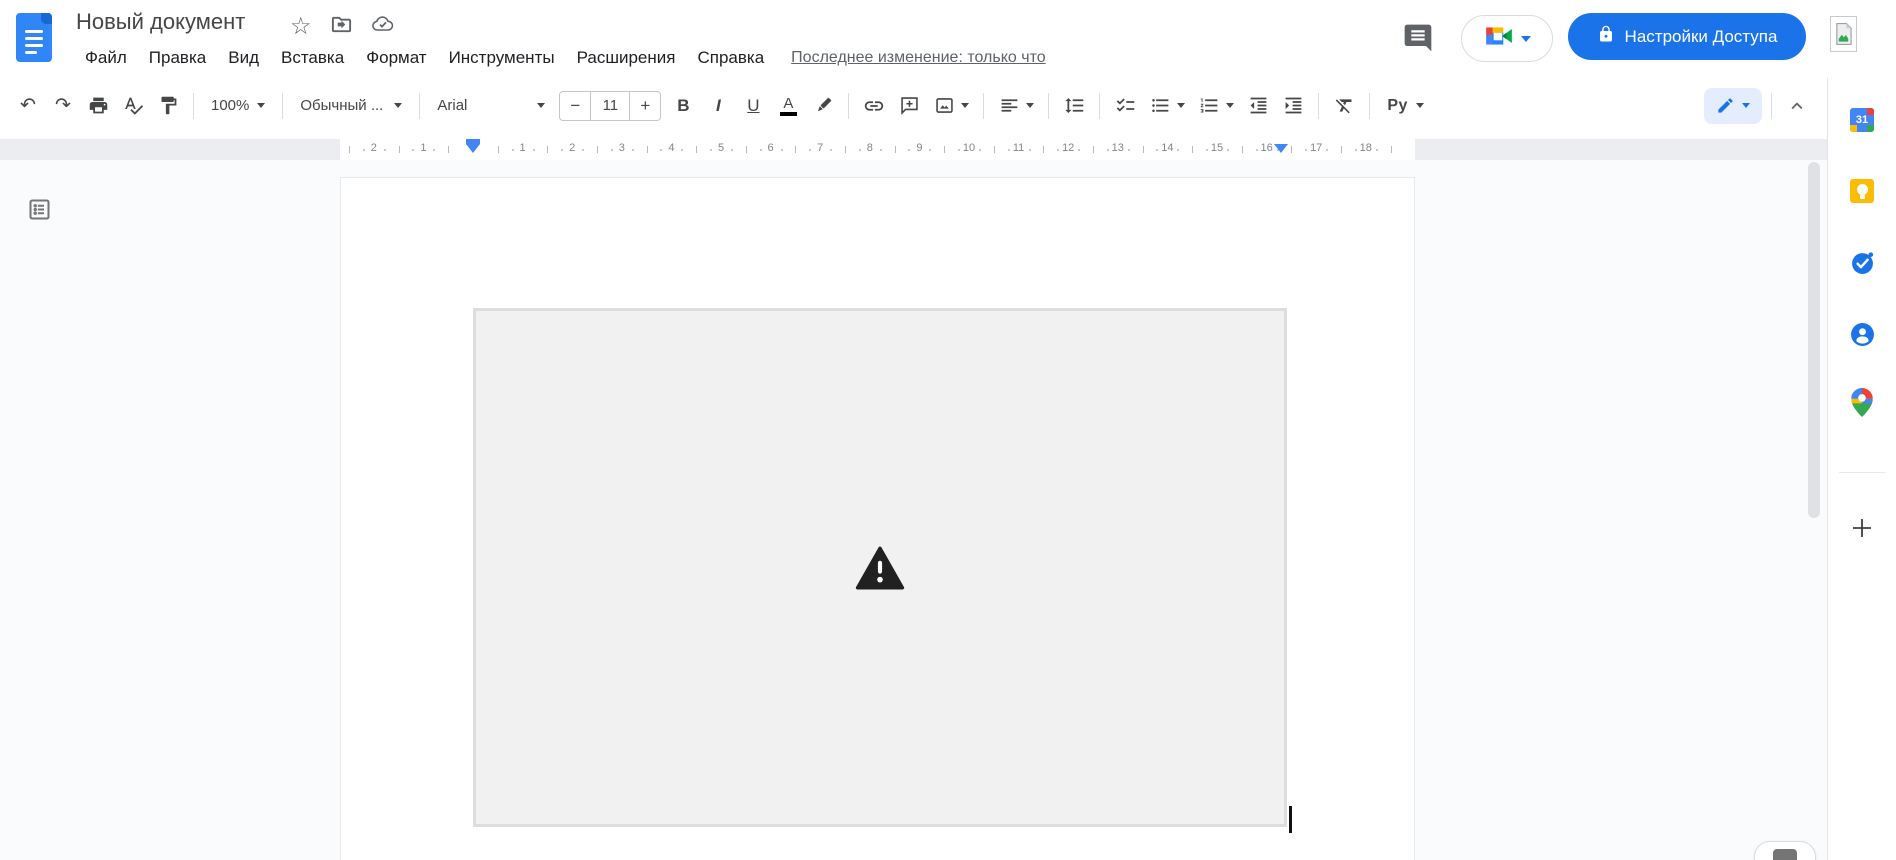 This screenshot has width=1896, height=860. I want to click on editing-mode-button, so click(1733, 105).